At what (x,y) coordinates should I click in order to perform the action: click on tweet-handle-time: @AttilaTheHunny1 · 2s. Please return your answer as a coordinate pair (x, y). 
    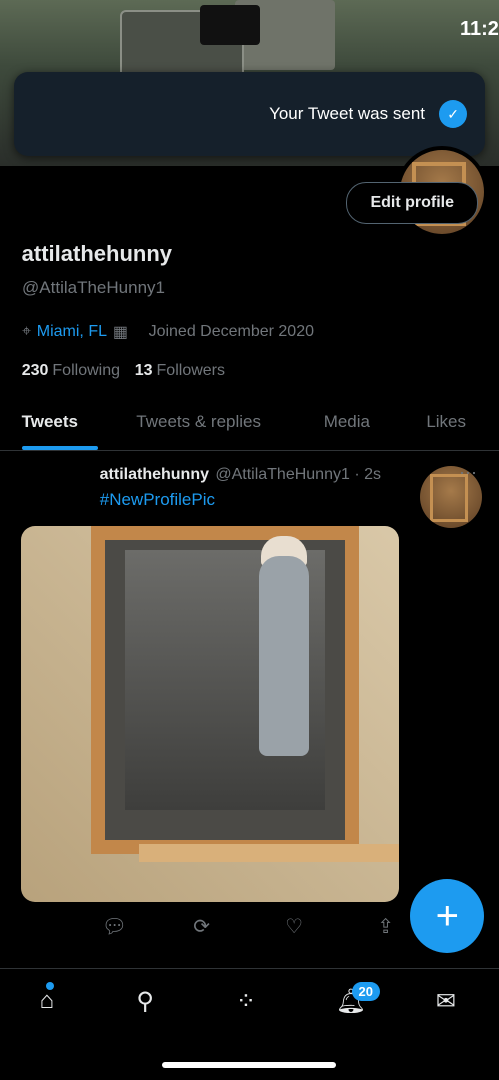
    Looking at the image, I should click on (298, 474).